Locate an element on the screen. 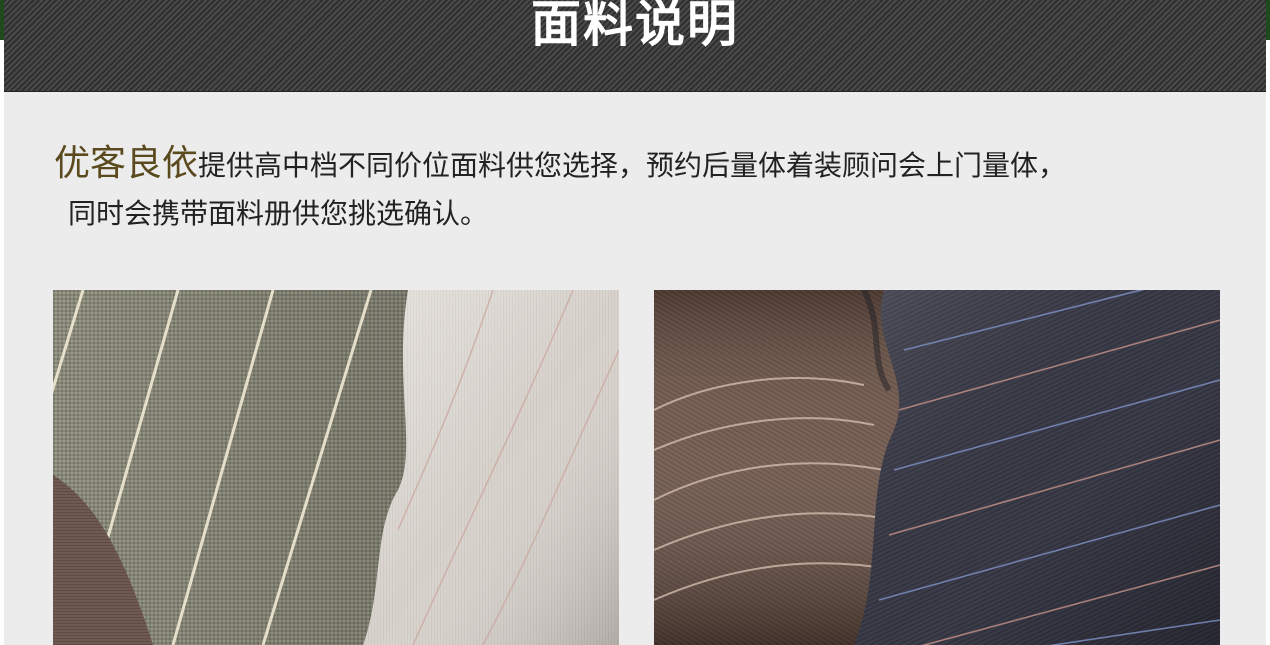 This screenshot has width=1270, height=645. intro-text-line1: 提供高中档不同价位面料供您选择，预约后量体着装顾问会上门量体， is located at coordinates (632, 165).